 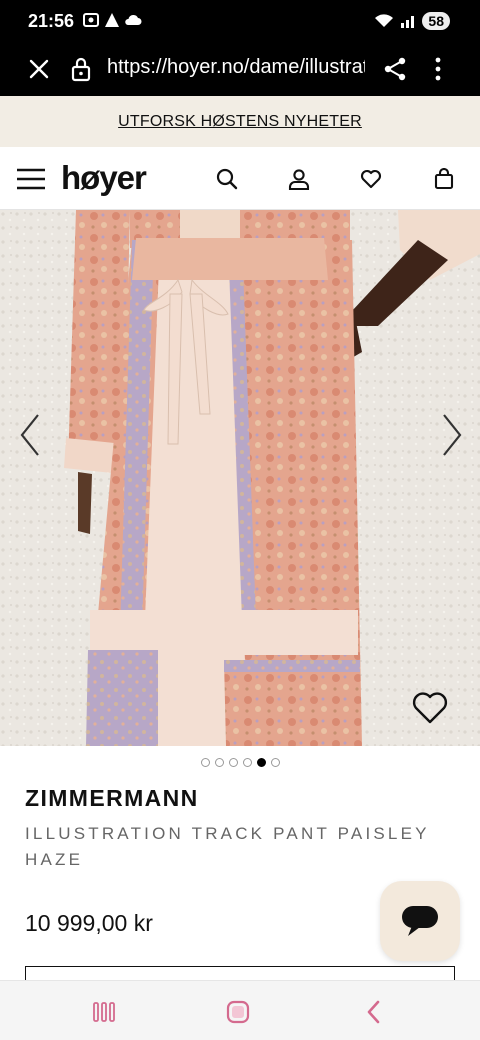 What do you see at coordinates (430, 708) in the screenshot?
I see `wishlist-heart-icon` at bounding box center [430, 708].